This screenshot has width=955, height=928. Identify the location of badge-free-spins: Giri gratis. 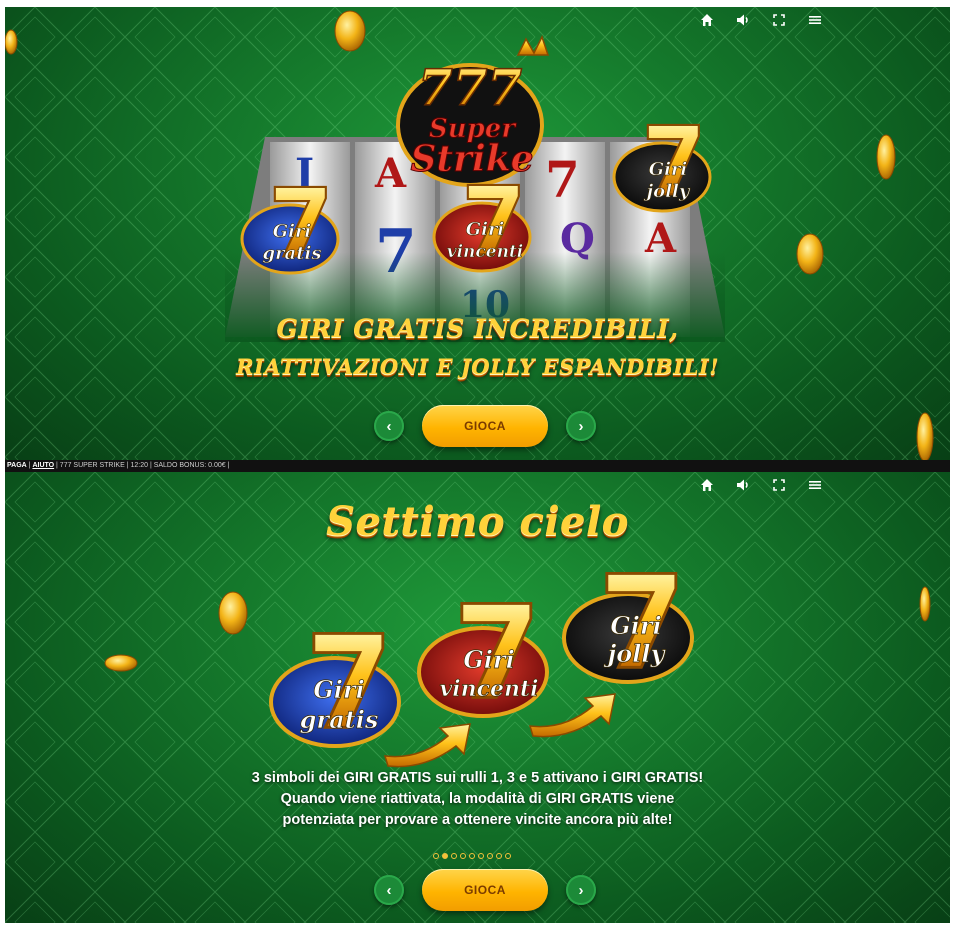
(290, 230).